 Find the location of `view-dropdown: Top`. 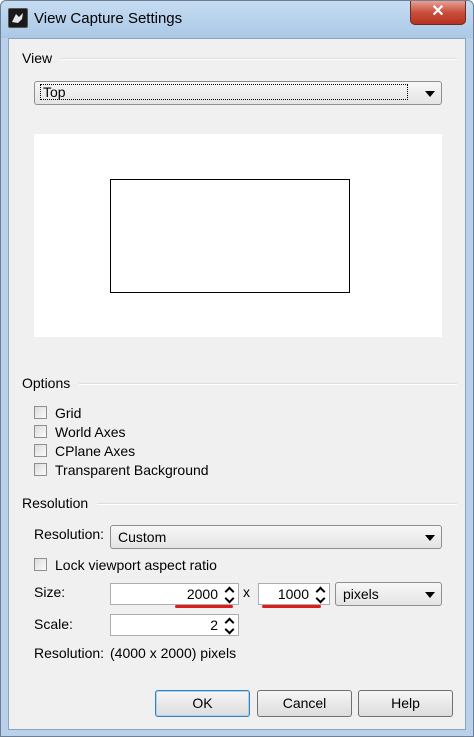

view-dropdown: Top is located at coordinates (238, 93).